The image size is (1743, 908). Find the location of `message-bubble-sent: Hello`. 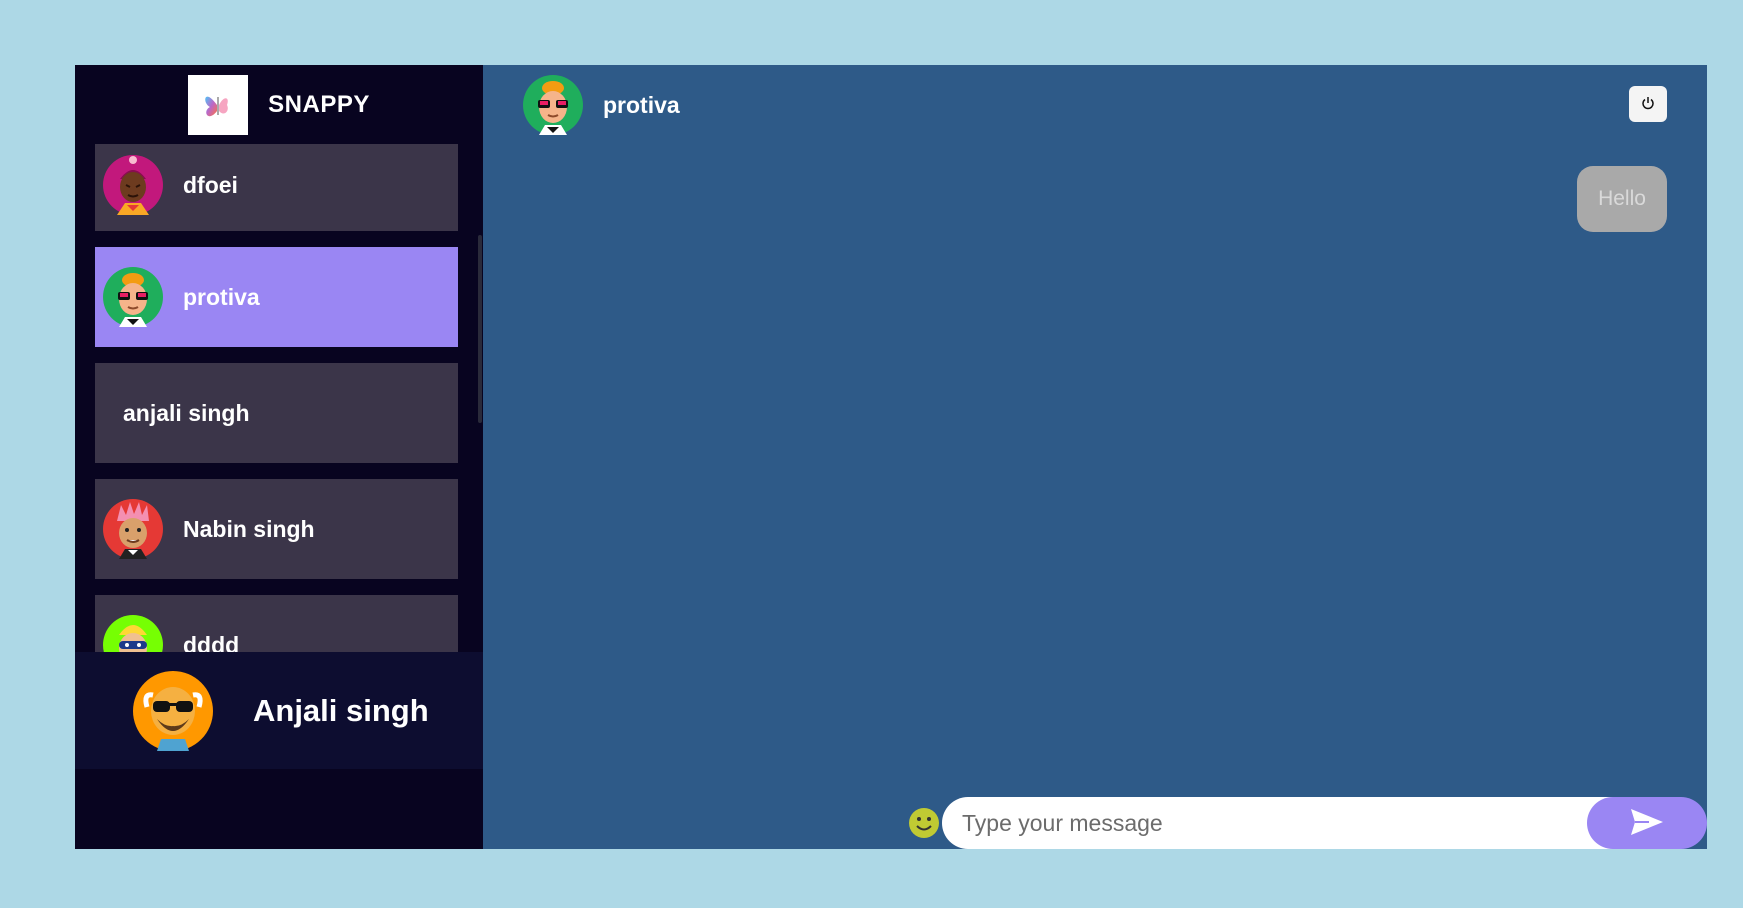

message-bubble-sent: Hello is located at coordinates (1622, 199).